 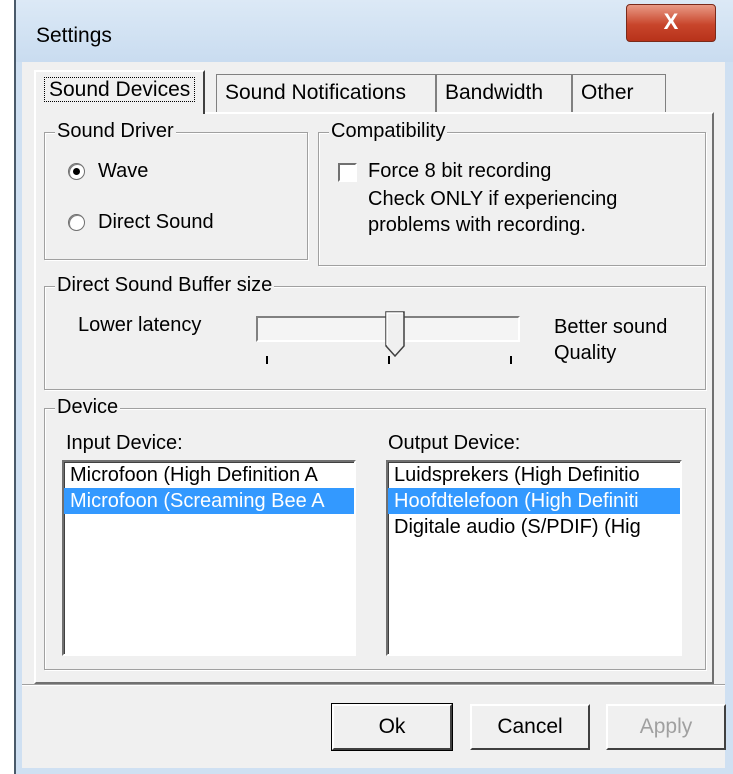 What do you see at coordinates (666, 727) in the screenshot?
I see `apply-button: Apply` at bounding box center [666, 727].